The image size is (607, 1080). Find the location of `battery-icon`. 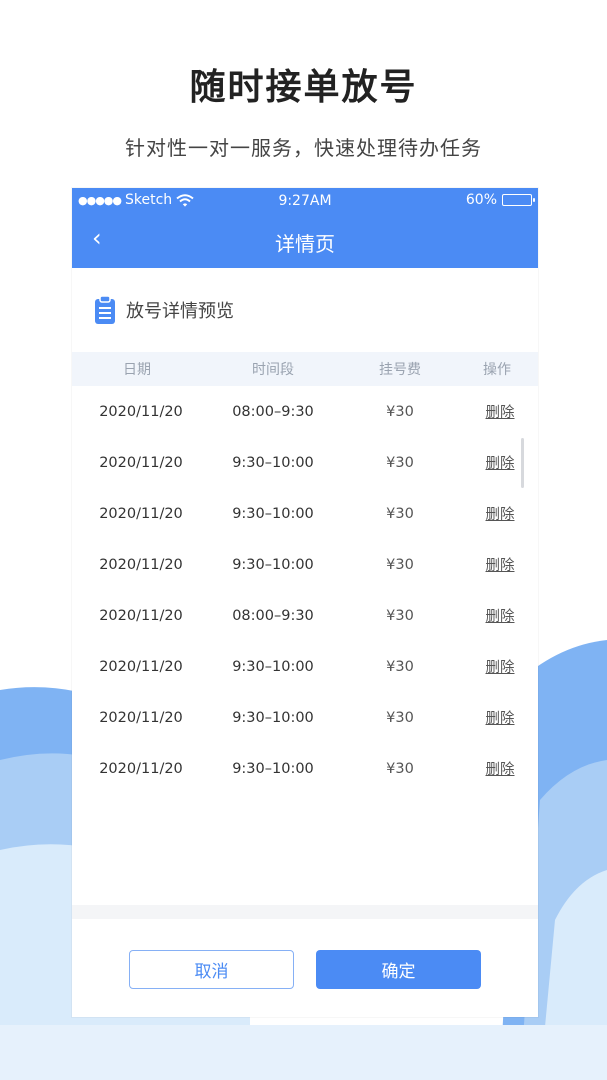

battery-icon is located at coordinates (518, 200).